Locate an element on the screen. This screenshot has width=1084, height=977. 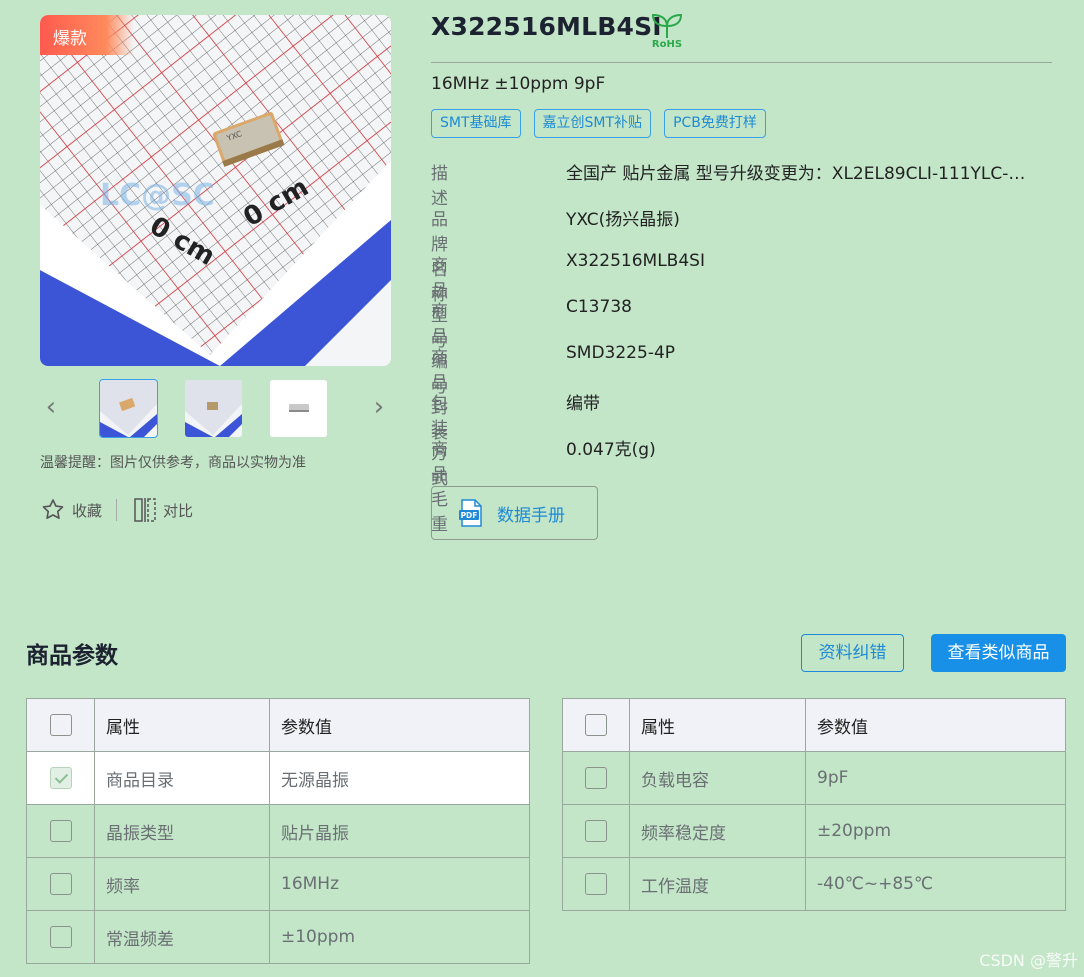
tag-smt-library: SMT基础库 is located at coordinates (476, 123).